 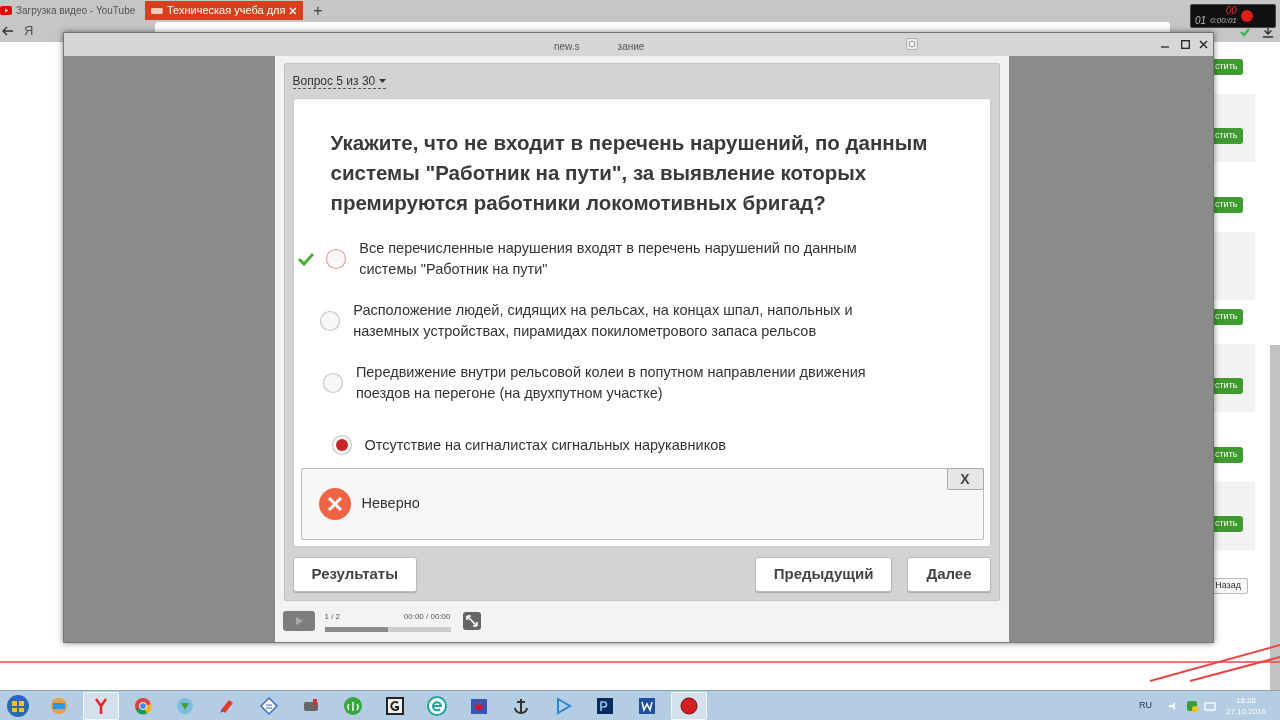 I want to click on error-icon, so click(x=334, y=504).